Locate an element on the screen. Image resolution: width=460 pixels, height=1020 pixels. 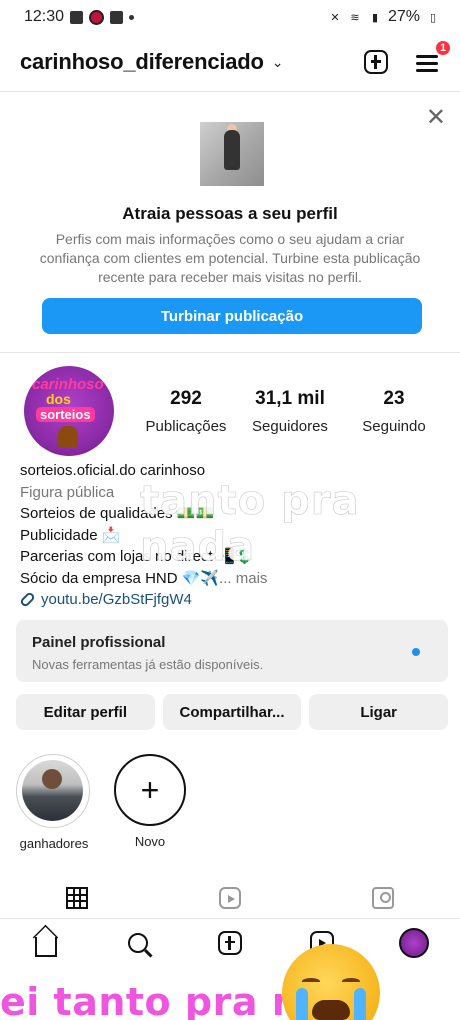
stat-posts: 292 Publicações is located at coordinates (186, 411).